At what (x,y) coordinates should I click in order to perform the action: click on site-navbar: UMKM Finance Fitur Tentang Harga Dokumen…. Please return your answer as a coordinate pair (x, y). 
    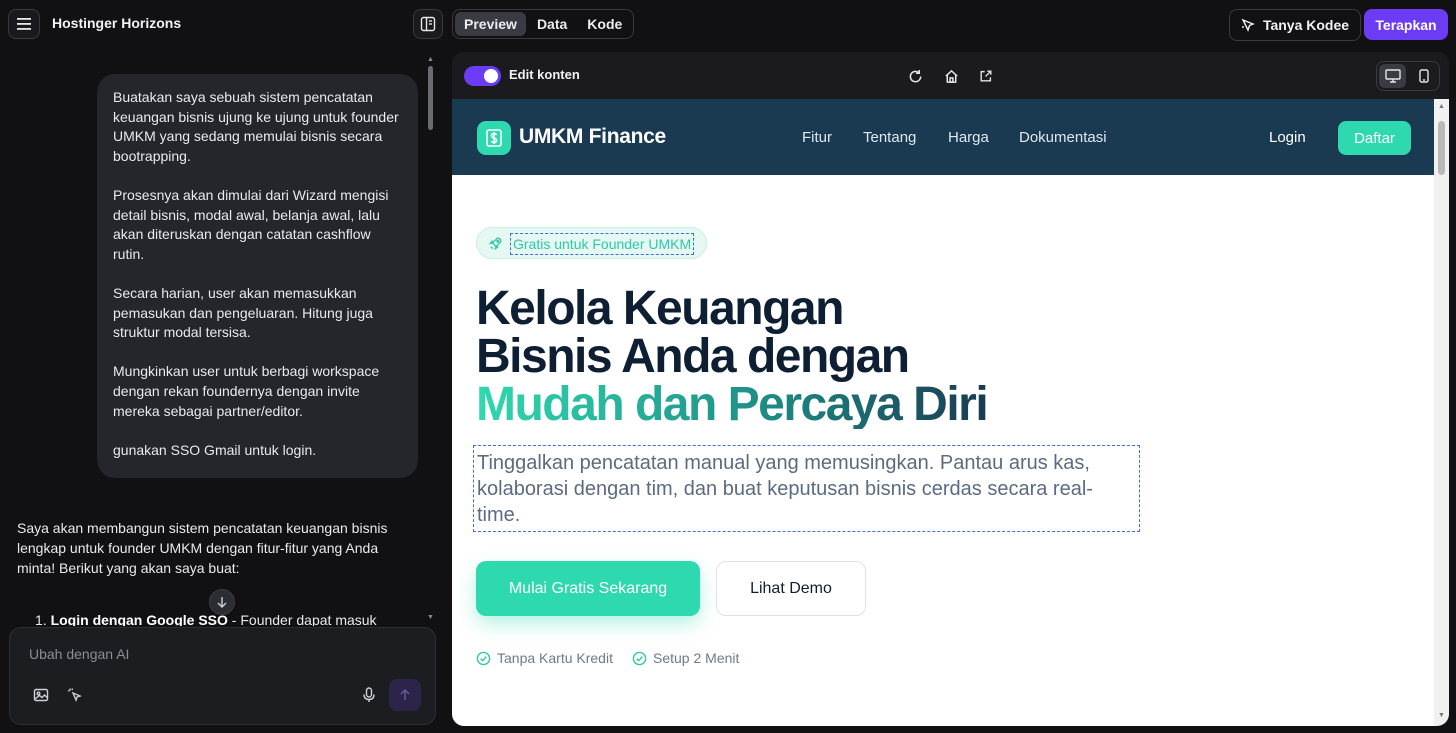
    Looking at the image, I should click on (943, 137).